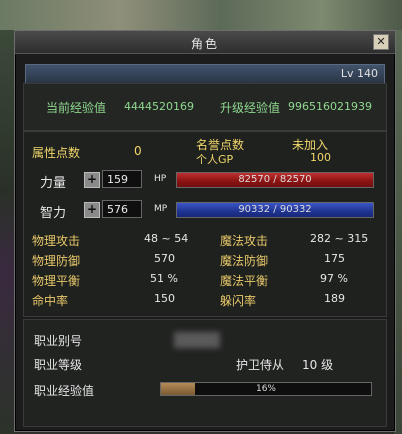 Image resolution: width=402 pixels, height=434 pixels. Describe the element at coordinates (201, 15) in the screenshot. I see `game-background-top` at that location.